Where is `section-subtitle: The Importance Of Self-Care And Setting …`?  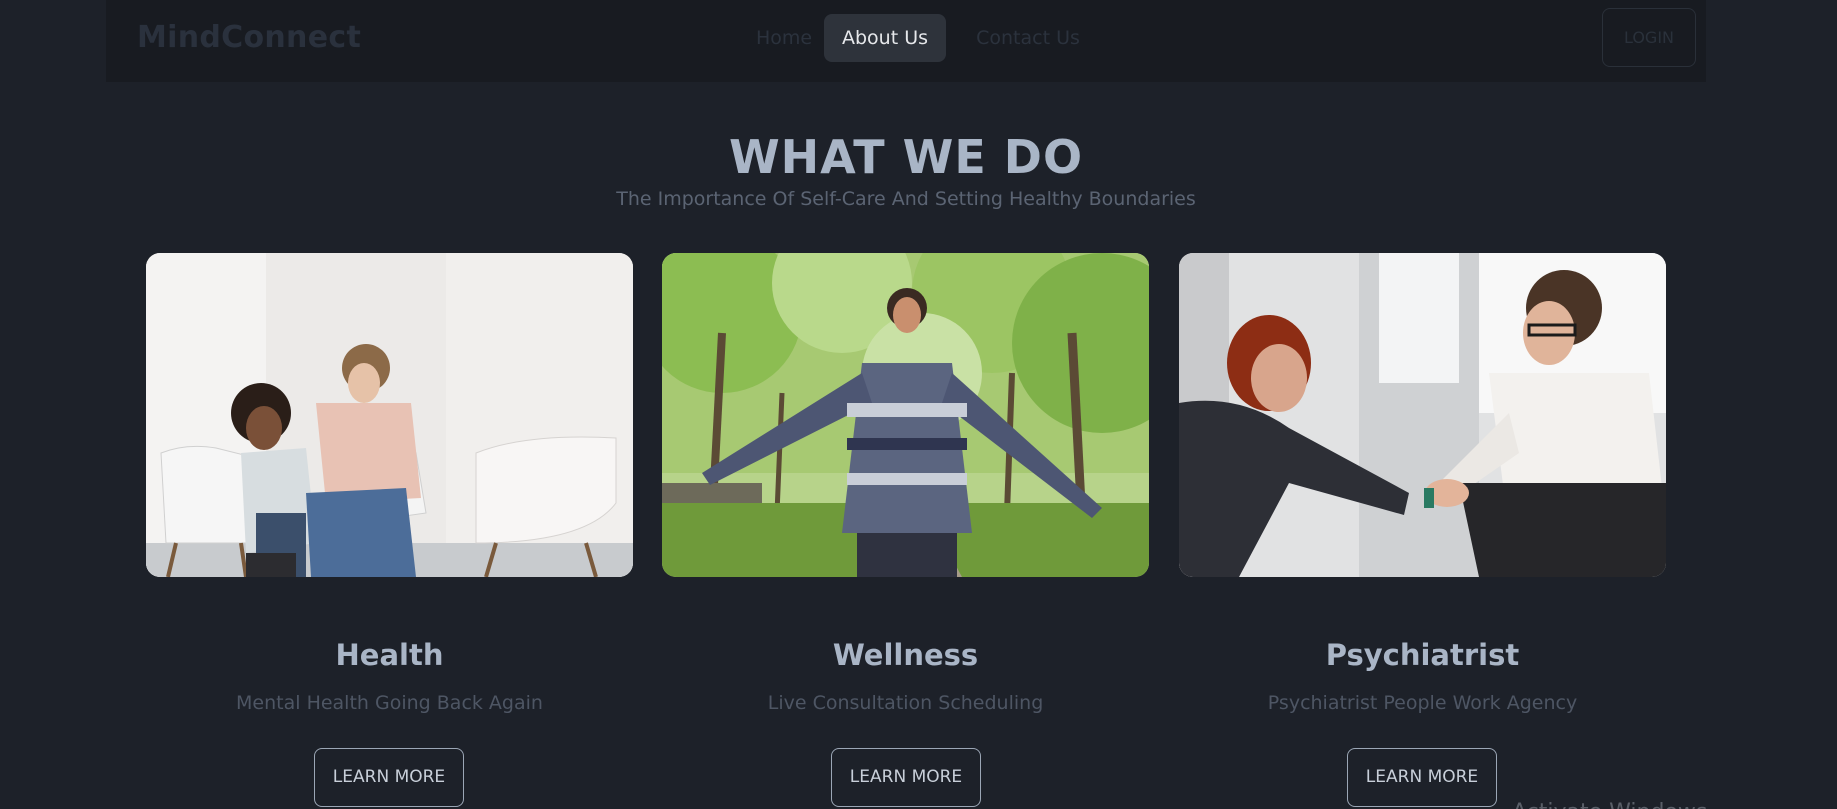
section-subtitle: The Importance Of Self-Care And Setting … is located at coordinates (906, 199).